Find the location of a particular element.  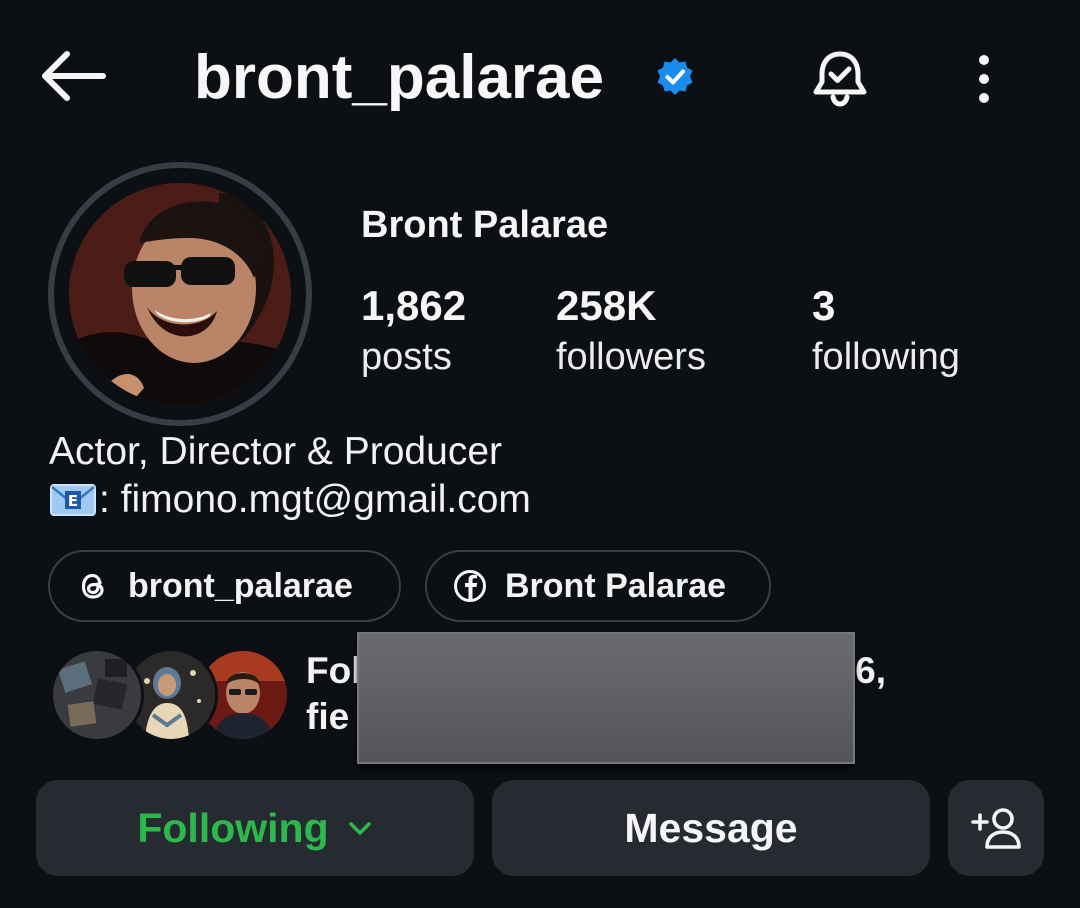

profile-username: bront_palarae is located at coordinates (399, 77).